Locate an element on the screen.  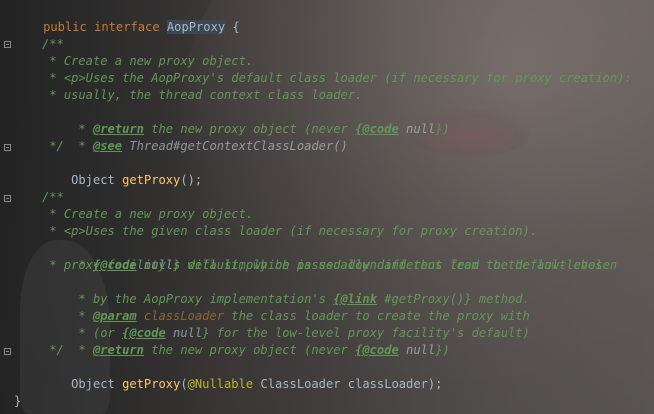
method-params: ClassLoader classLoader); is located at coordinates (348, 384).